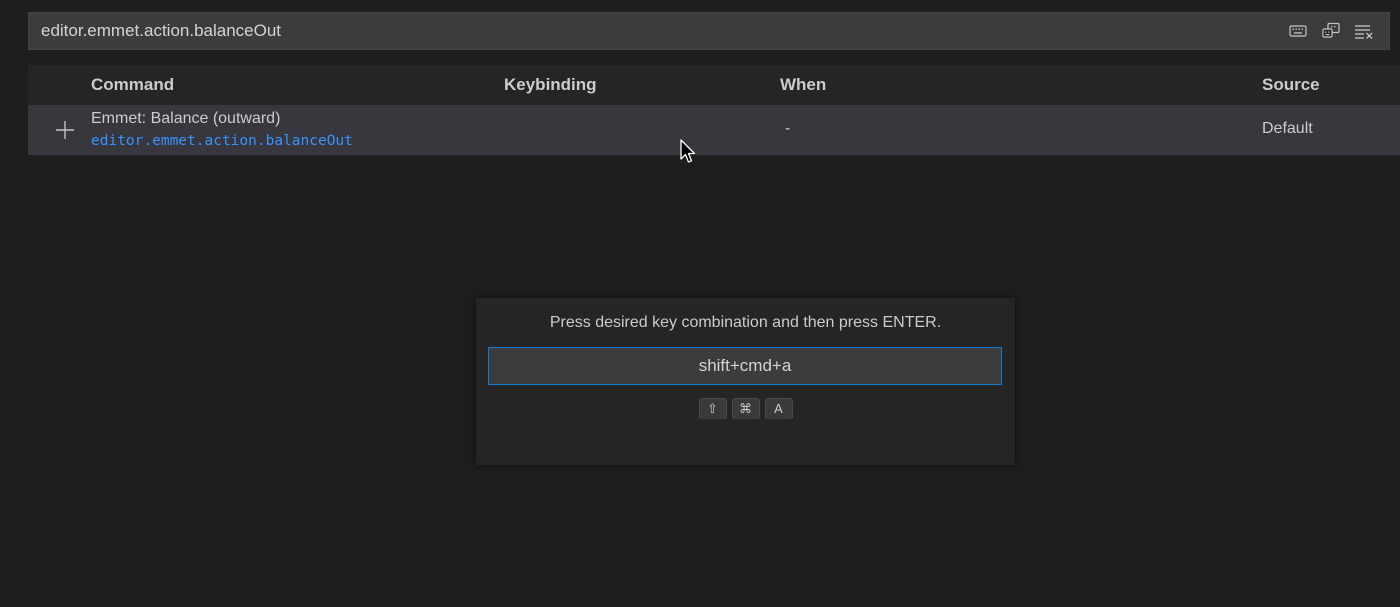  Describe the element at coordinates (644, 31) in the screenshot. I see `keybindings-search-input` at that location.